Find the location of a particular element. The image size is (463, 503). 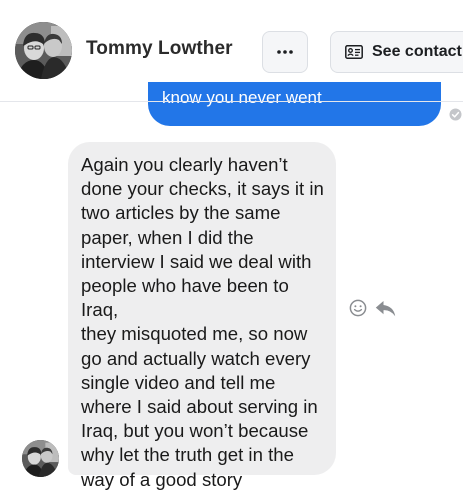

outgoing-message-bubble: know you never went is located at coordinates (294, 104).